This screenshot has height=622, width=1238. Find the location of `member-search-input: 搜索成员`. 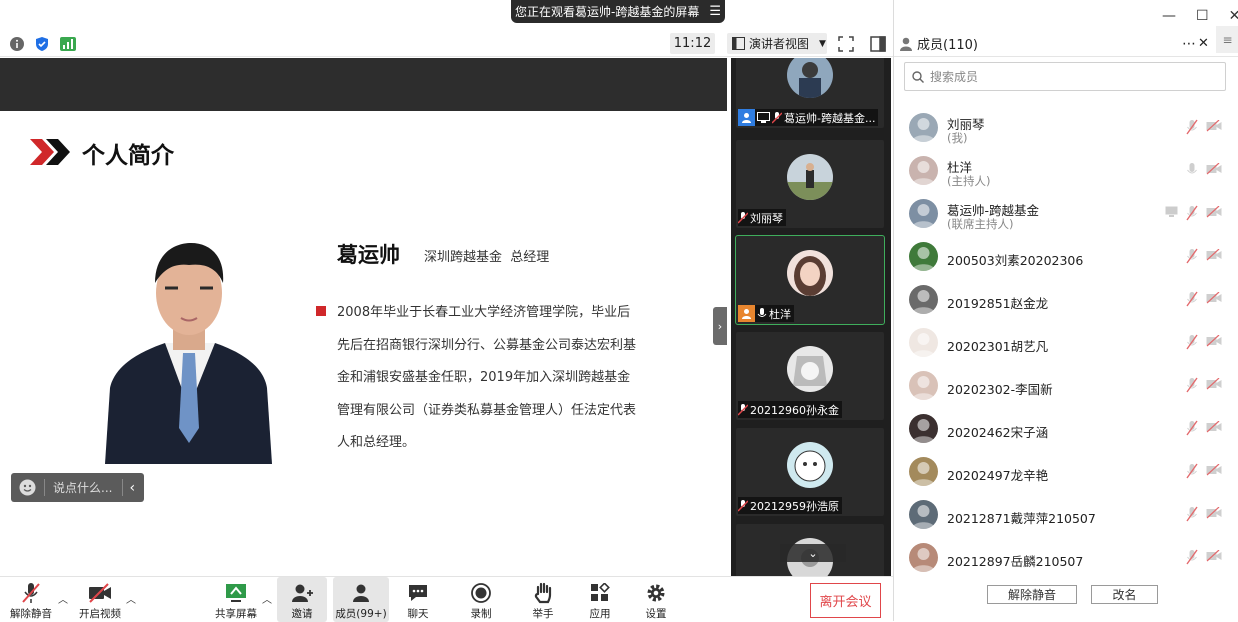

member-search-input: 搜索成员 is located at coordinates (1065, 76).